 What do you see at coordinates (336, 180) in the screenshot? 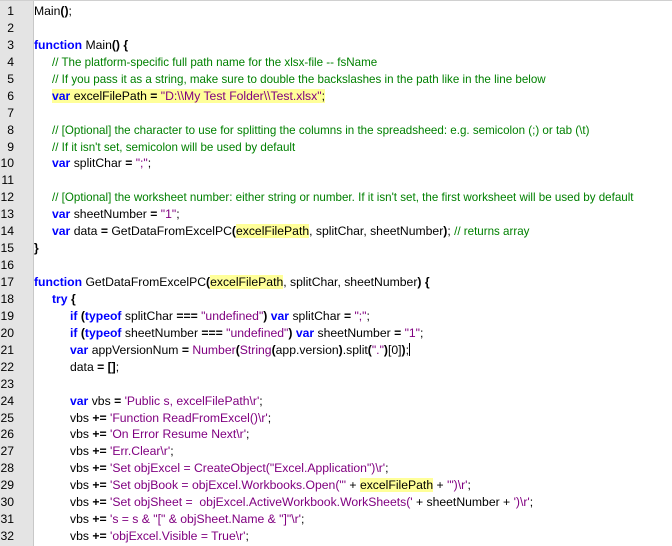
I see `code-line: 11` at bounding box center [336, 180].